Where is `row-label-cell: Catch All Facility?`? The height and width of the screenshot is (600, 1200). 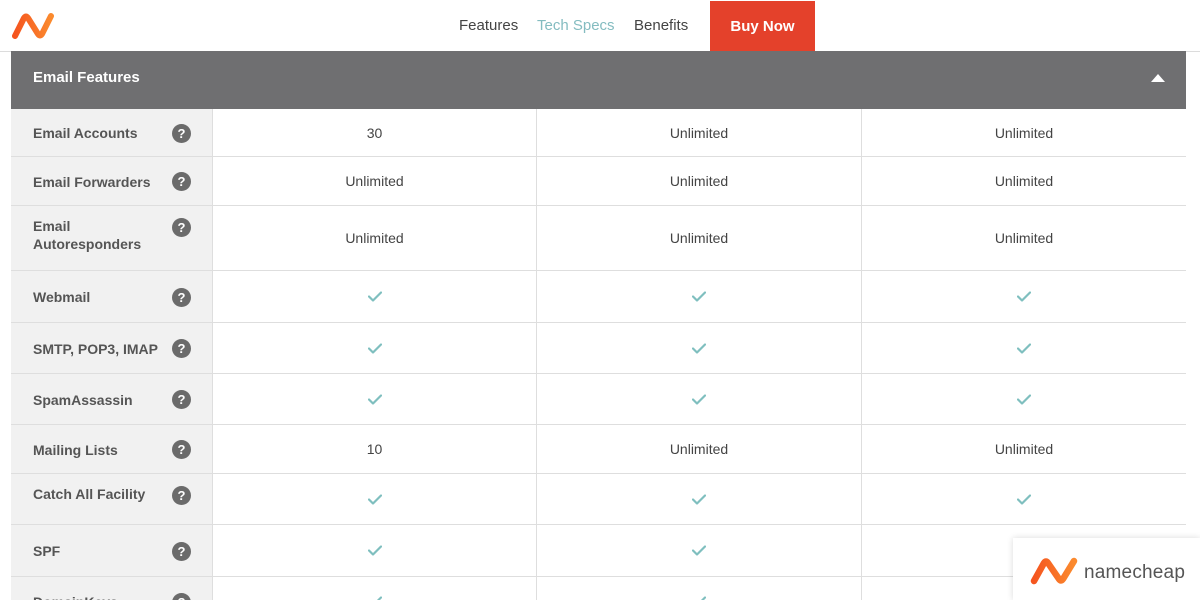
row-label-cell: Catch All Facility? is located at coordinates (112, 499).